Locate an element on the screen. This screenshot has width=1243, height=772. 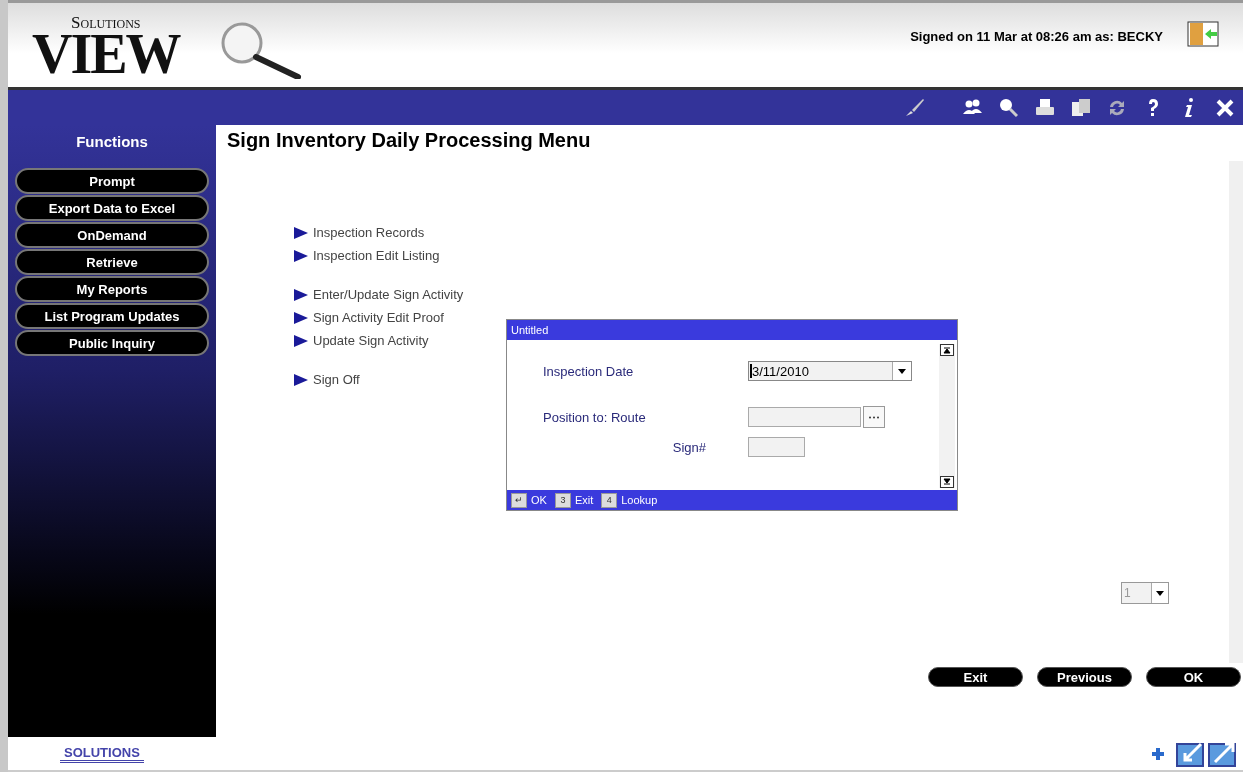
function-button: Export Data to Excel is located at coordinates (112, 208).